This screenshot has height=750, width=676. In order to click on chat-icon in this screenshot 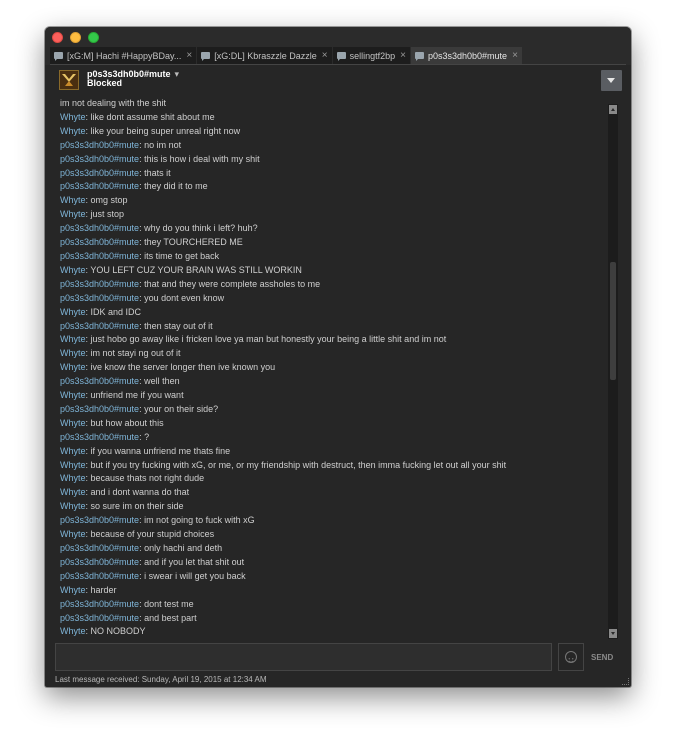, I will do `click(419, 56)`.